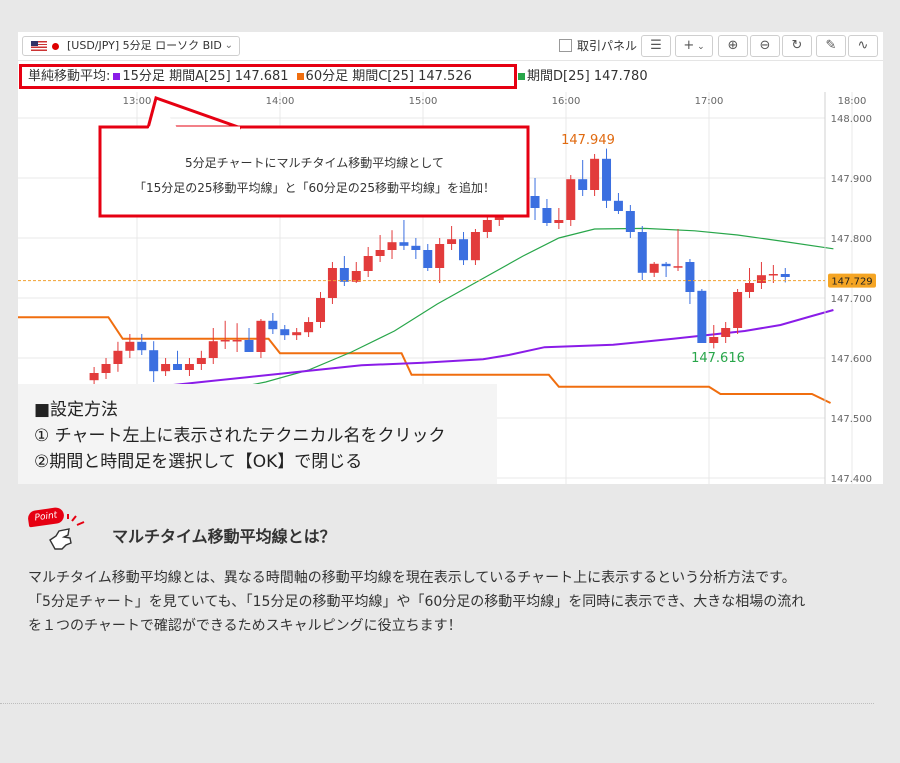 Image resolution: width=900 pixels, height=763 pixels. What do you see at coordinates (851, 479) in the screenshot?
I see `y-tick-label: 147.400` at bounding box center [851, 479].